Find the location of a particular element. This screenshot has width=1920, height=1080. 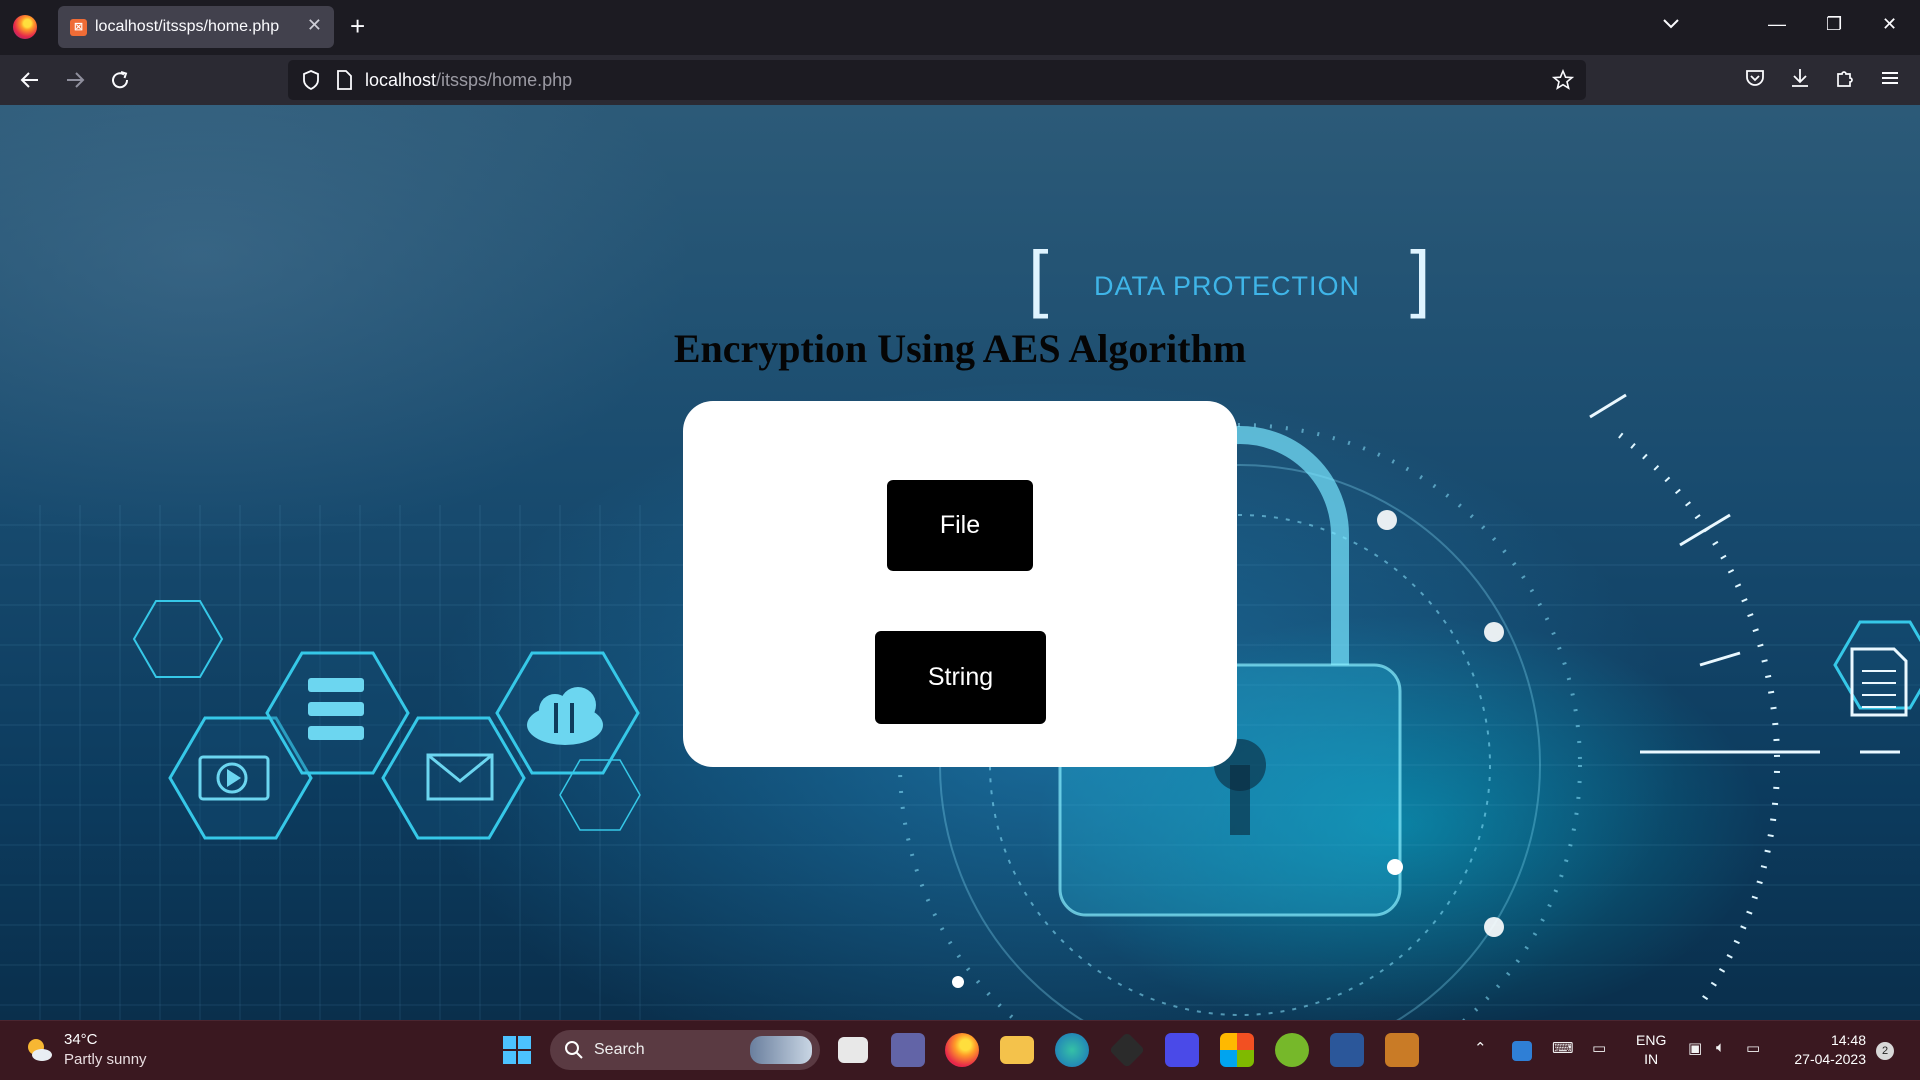

taskbar-search-box: Search is located at coordinates (685, 1050).